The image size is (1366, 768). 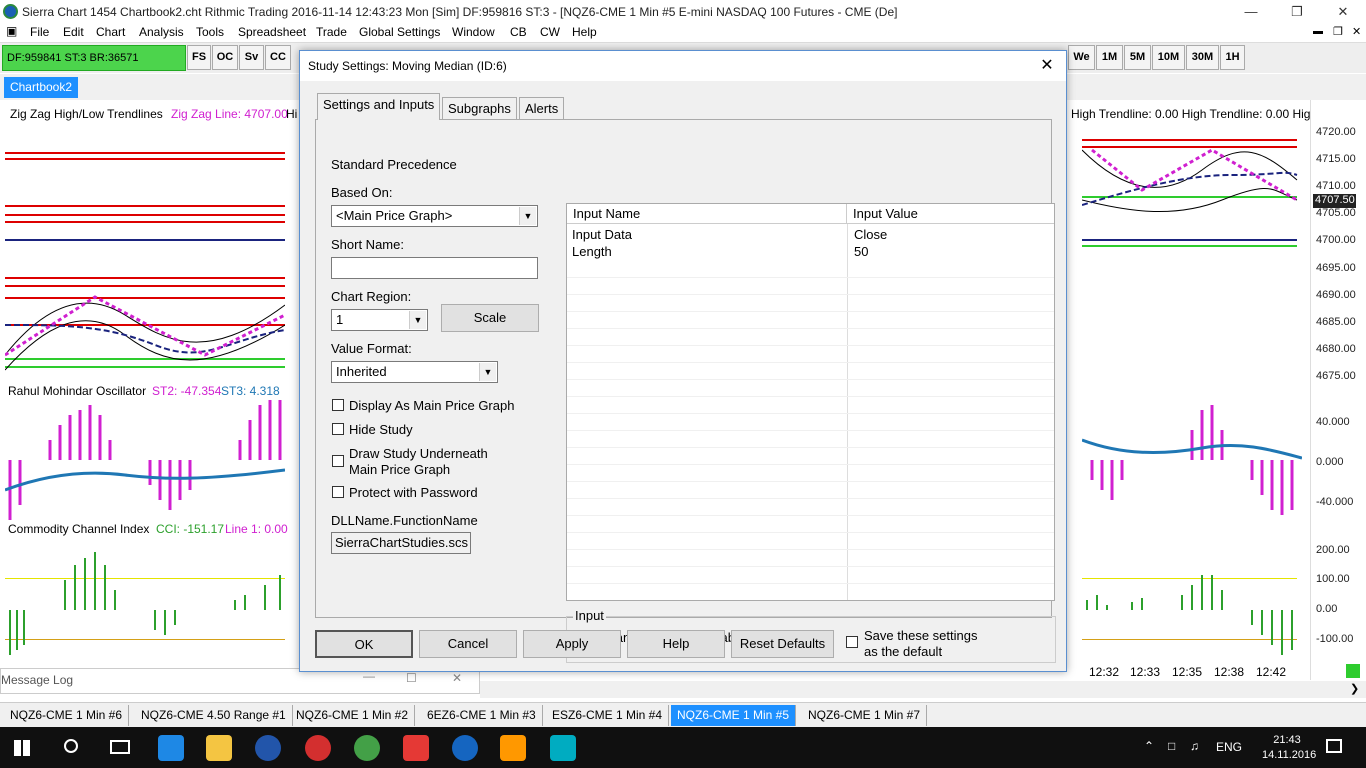 What do you see at coordinates (210, 32) in the screenshot?
I see `menu-tools: Tools` at bounding box center [210, 32].